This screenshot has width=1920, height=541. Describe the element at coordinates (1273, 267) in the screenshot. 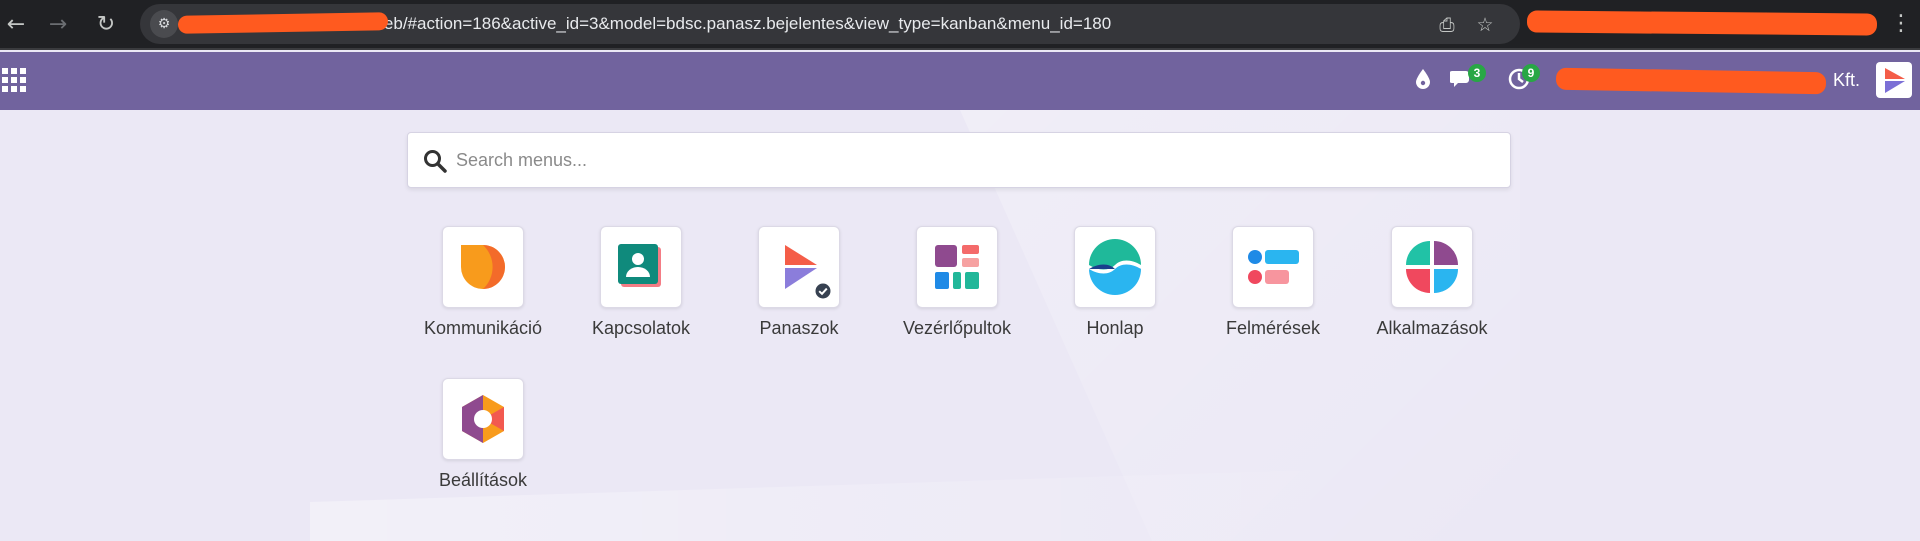

I see `surveys-icon` at that location.